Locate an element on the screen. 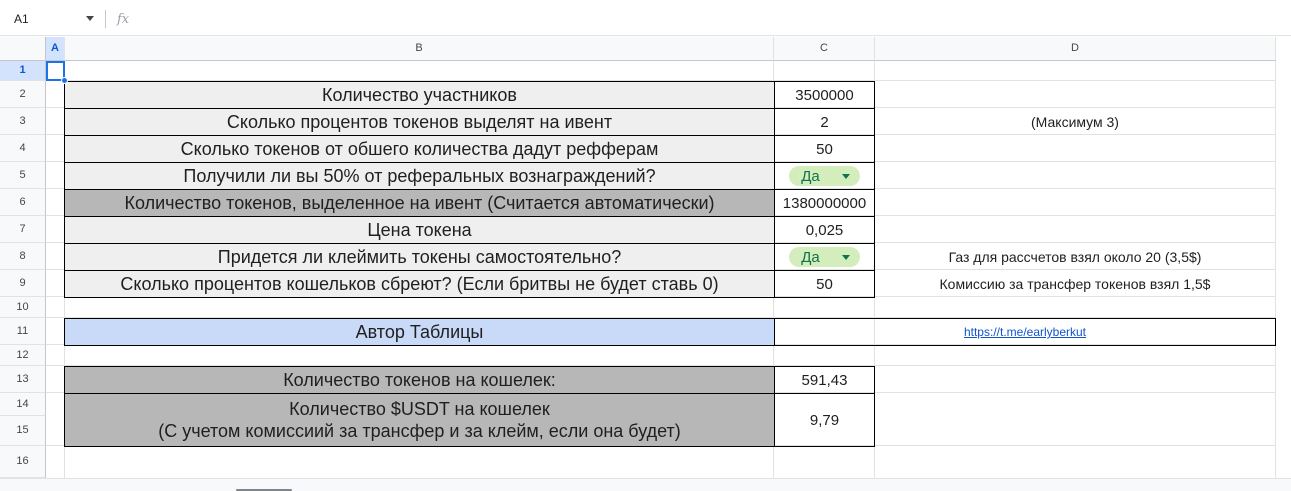  row-header-12: 12 is located at coordinates (23, 355).